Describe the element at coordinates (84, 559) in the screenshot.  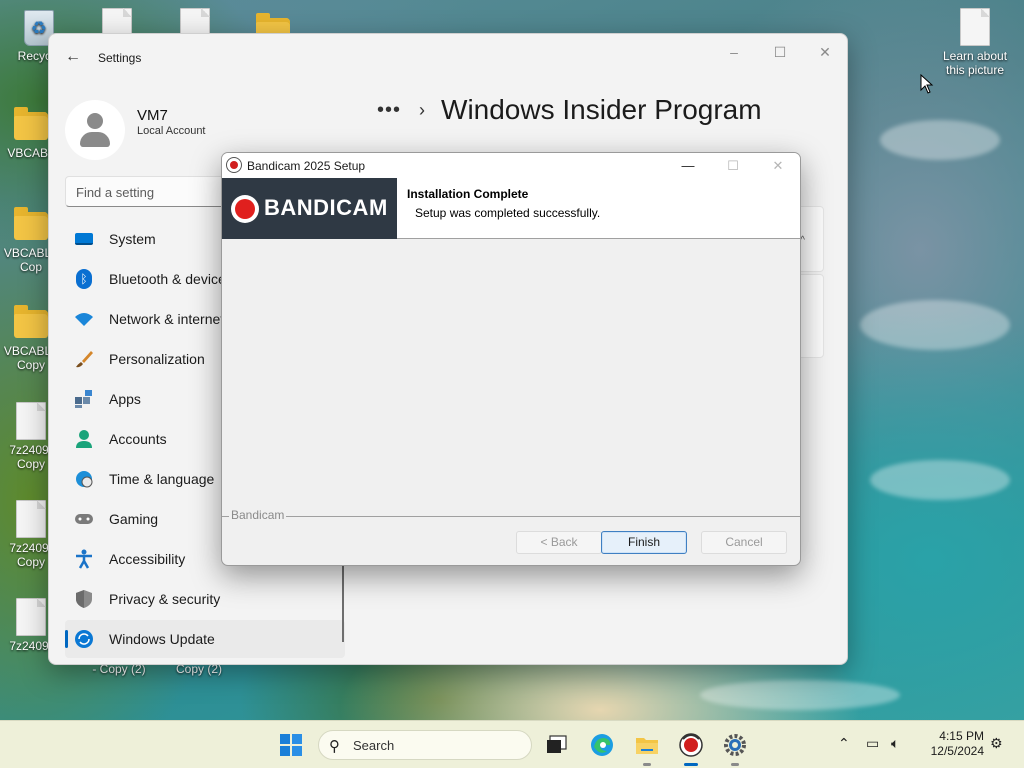
I see `accessibility-icon` at that location.